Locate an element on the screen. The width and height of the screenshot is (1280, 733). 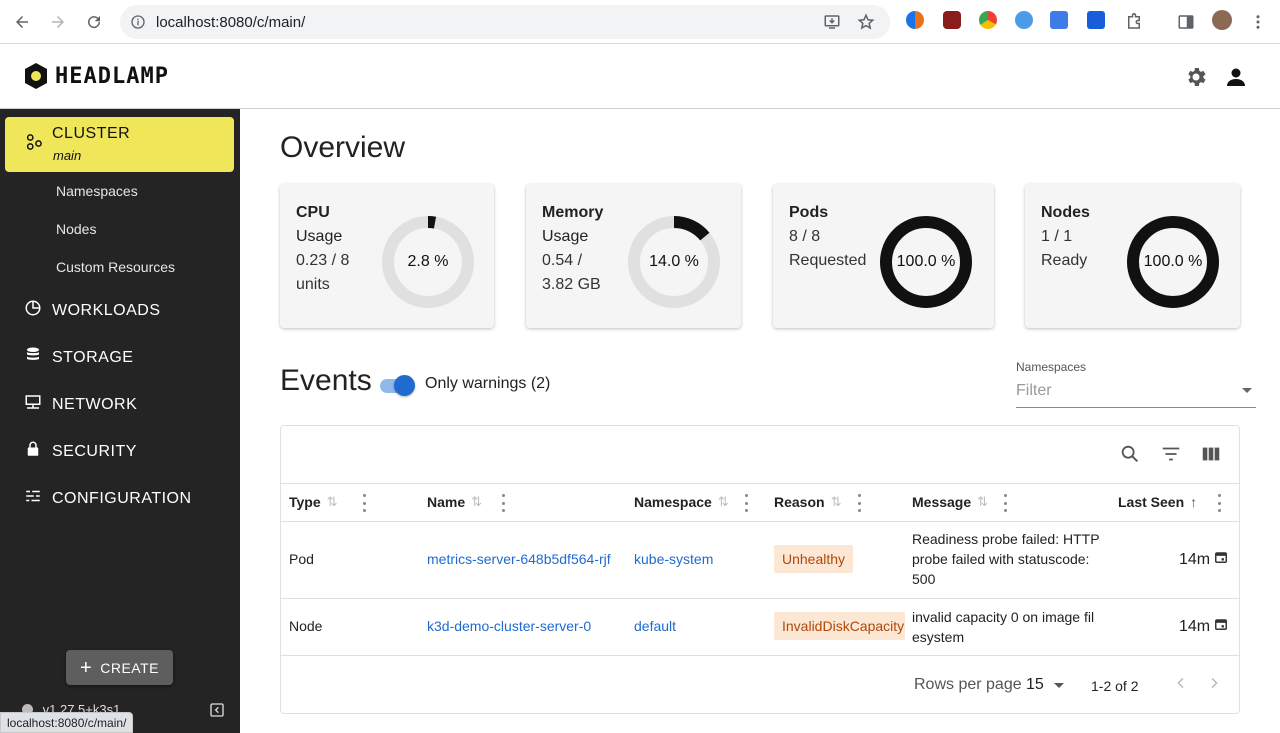
user-account-icon is located at coordinates (1236, 79).